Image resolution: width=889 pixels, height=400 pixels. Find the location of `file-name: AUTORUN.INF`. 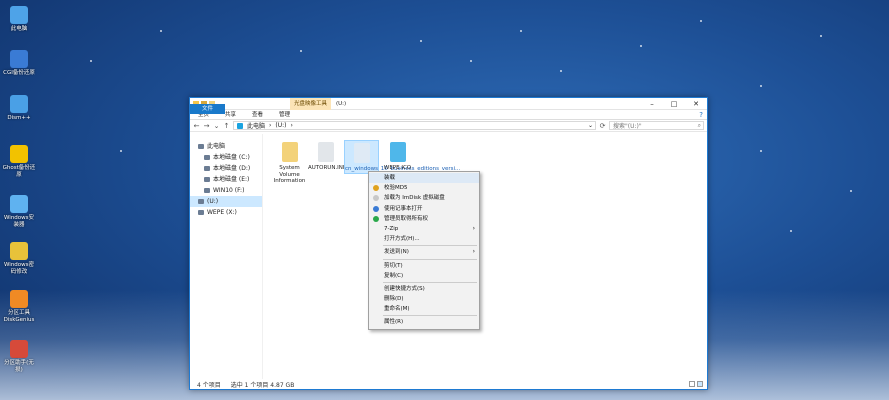

file-name: AUTORUN.INF is located at coordinates (327, 168).